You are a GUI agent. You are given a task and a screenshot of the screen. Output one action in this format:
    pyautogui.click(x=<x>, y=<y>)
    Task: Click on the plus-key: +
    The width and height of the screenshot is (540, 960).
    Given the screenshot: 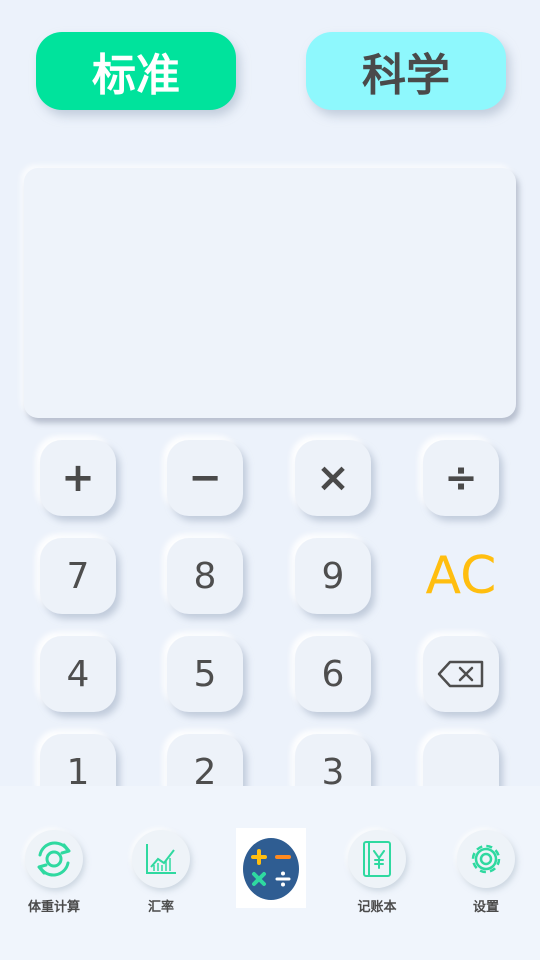 What is the action you would take?
    pyautogui.click(x=78, y=478)
    